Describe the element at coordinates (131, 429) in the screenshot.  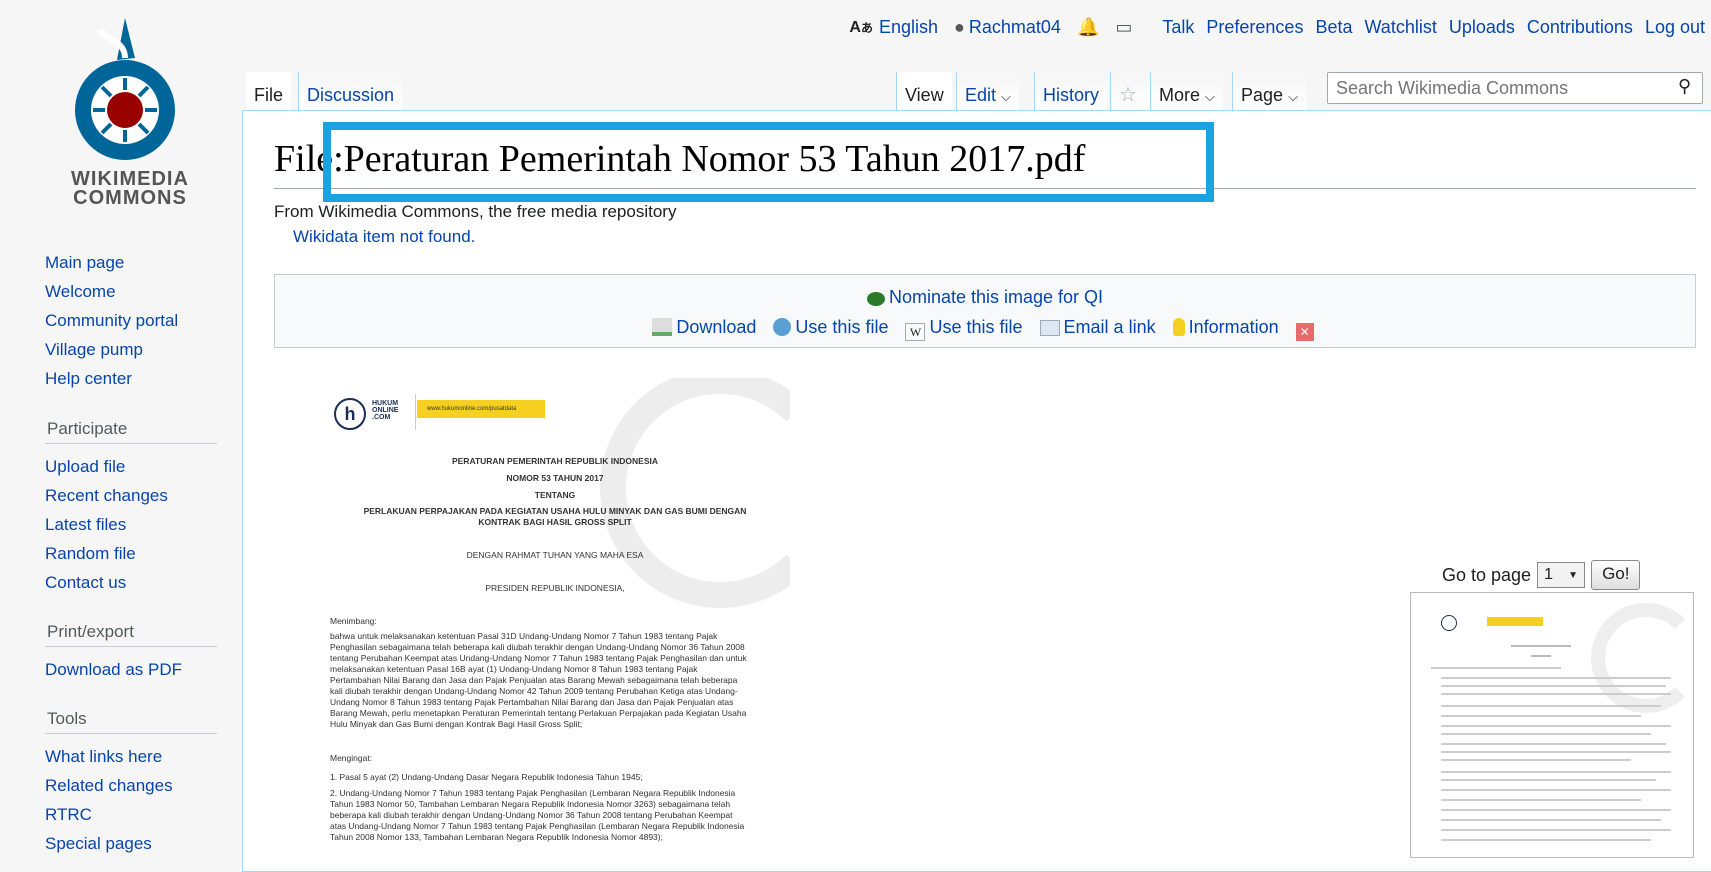
I see `sidebar-heading-participate: Participate` at that location.